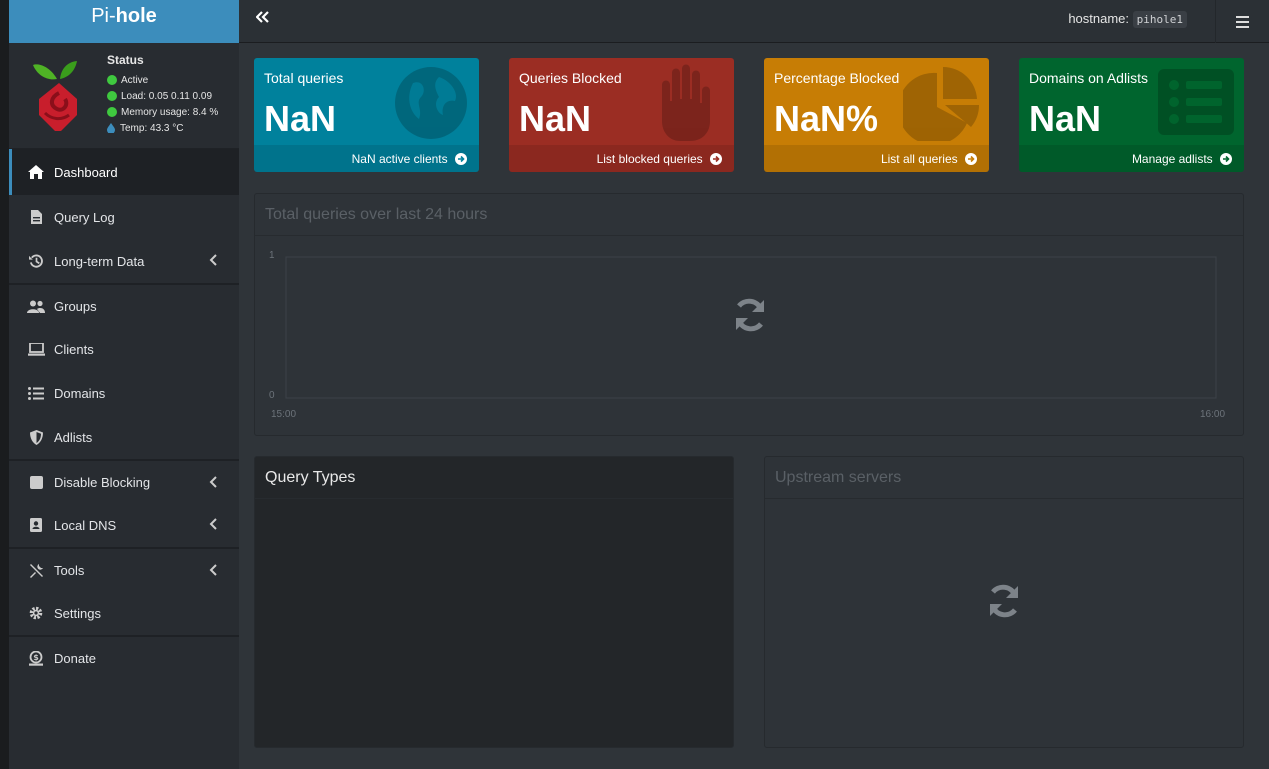 The width and height of the screenshot is (1269, 769). I want to click on control-sidebar-button, so click(1242, 21).